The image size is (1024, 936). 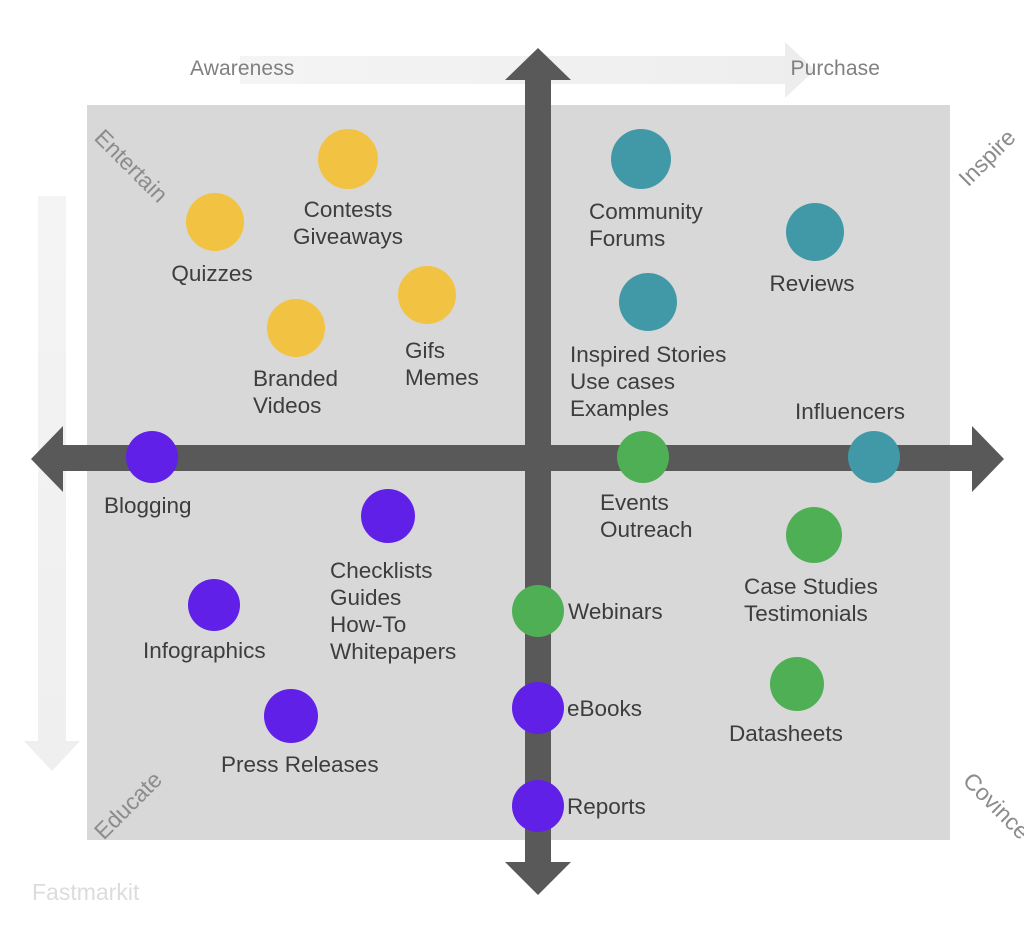 What do you see at coordinates (348, 223) in the screenshot?
I see `data-point-label: Contests Giveaways` at bounding box center [348, 223].